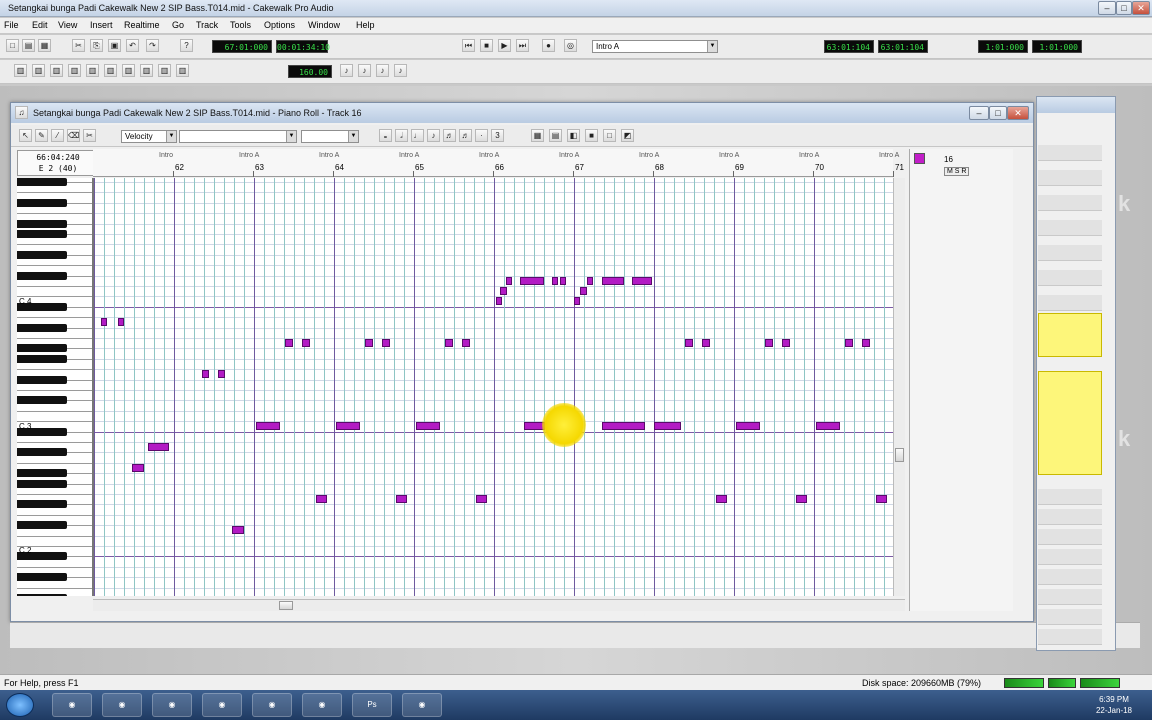  I want to click on forward-icon: ⏭, so click(522, 45).